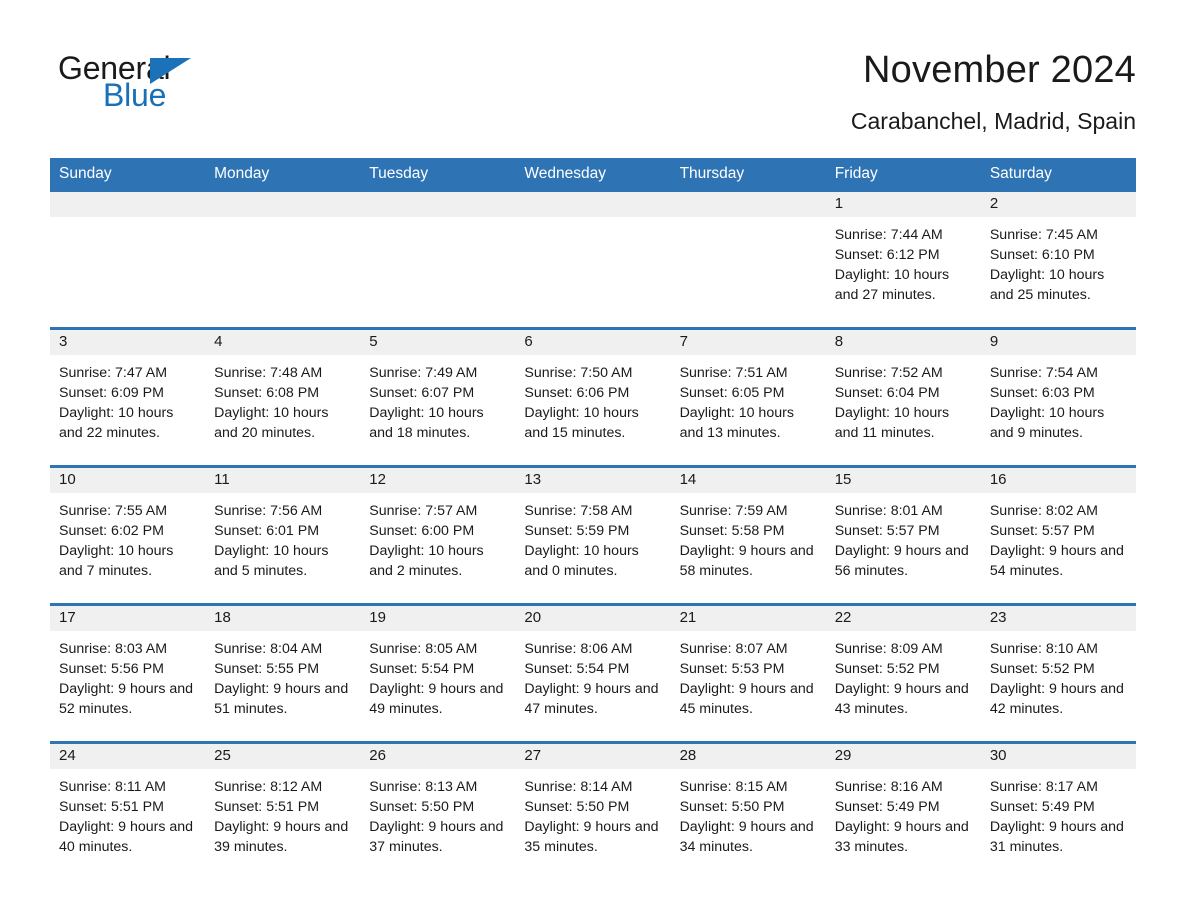  Describe the element at coordinates (271, 560) in the screenshot. I see `daylight-text: Daylight: 10 hours and 5 minutes.` at that location.